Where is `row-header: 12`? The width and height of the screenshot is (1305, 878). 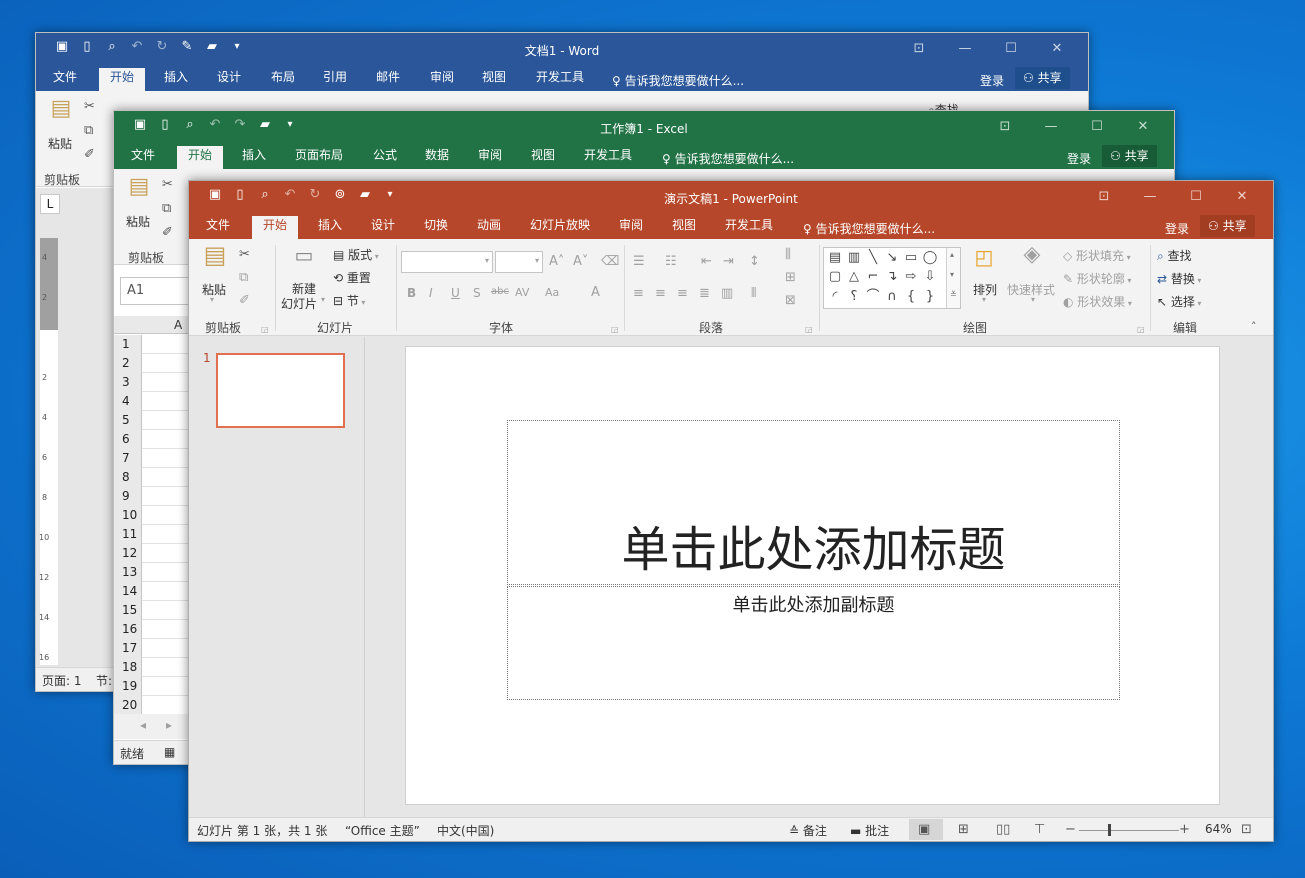 row-header: 12 is located at coordinates (128, 553).